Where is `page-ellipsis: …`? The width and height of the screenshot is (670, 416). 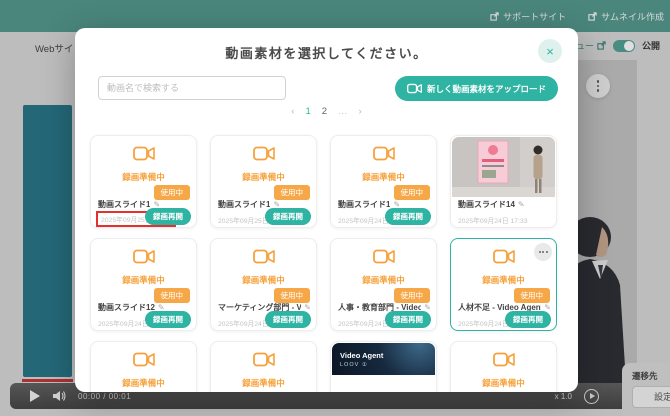 page-ellipsis: … is located at coordinates (343, 111).